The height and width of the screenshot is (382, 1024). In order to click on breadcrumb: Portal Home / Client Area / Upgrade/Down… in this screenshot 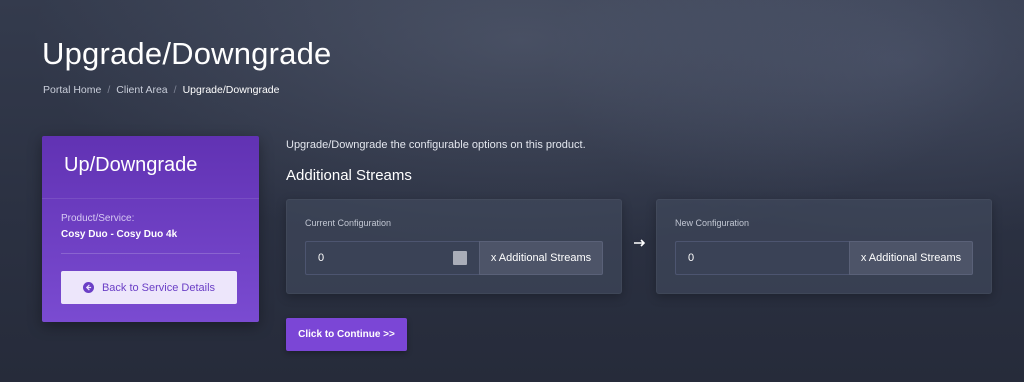, I will do `click(161, 90)`.